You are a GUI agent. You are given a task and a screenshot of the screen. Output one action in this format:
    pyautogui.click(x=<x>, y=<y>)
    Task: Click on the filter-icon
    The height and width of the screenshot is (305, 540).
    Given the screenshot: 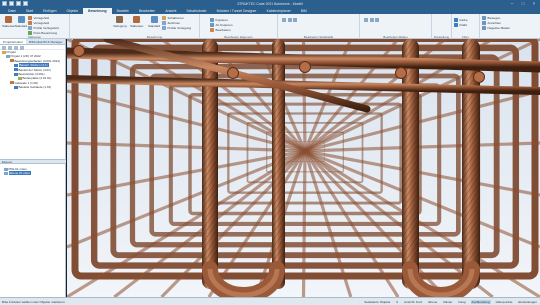 What is the action you would take?
    pyautogui.click(x=16, y=47)
    